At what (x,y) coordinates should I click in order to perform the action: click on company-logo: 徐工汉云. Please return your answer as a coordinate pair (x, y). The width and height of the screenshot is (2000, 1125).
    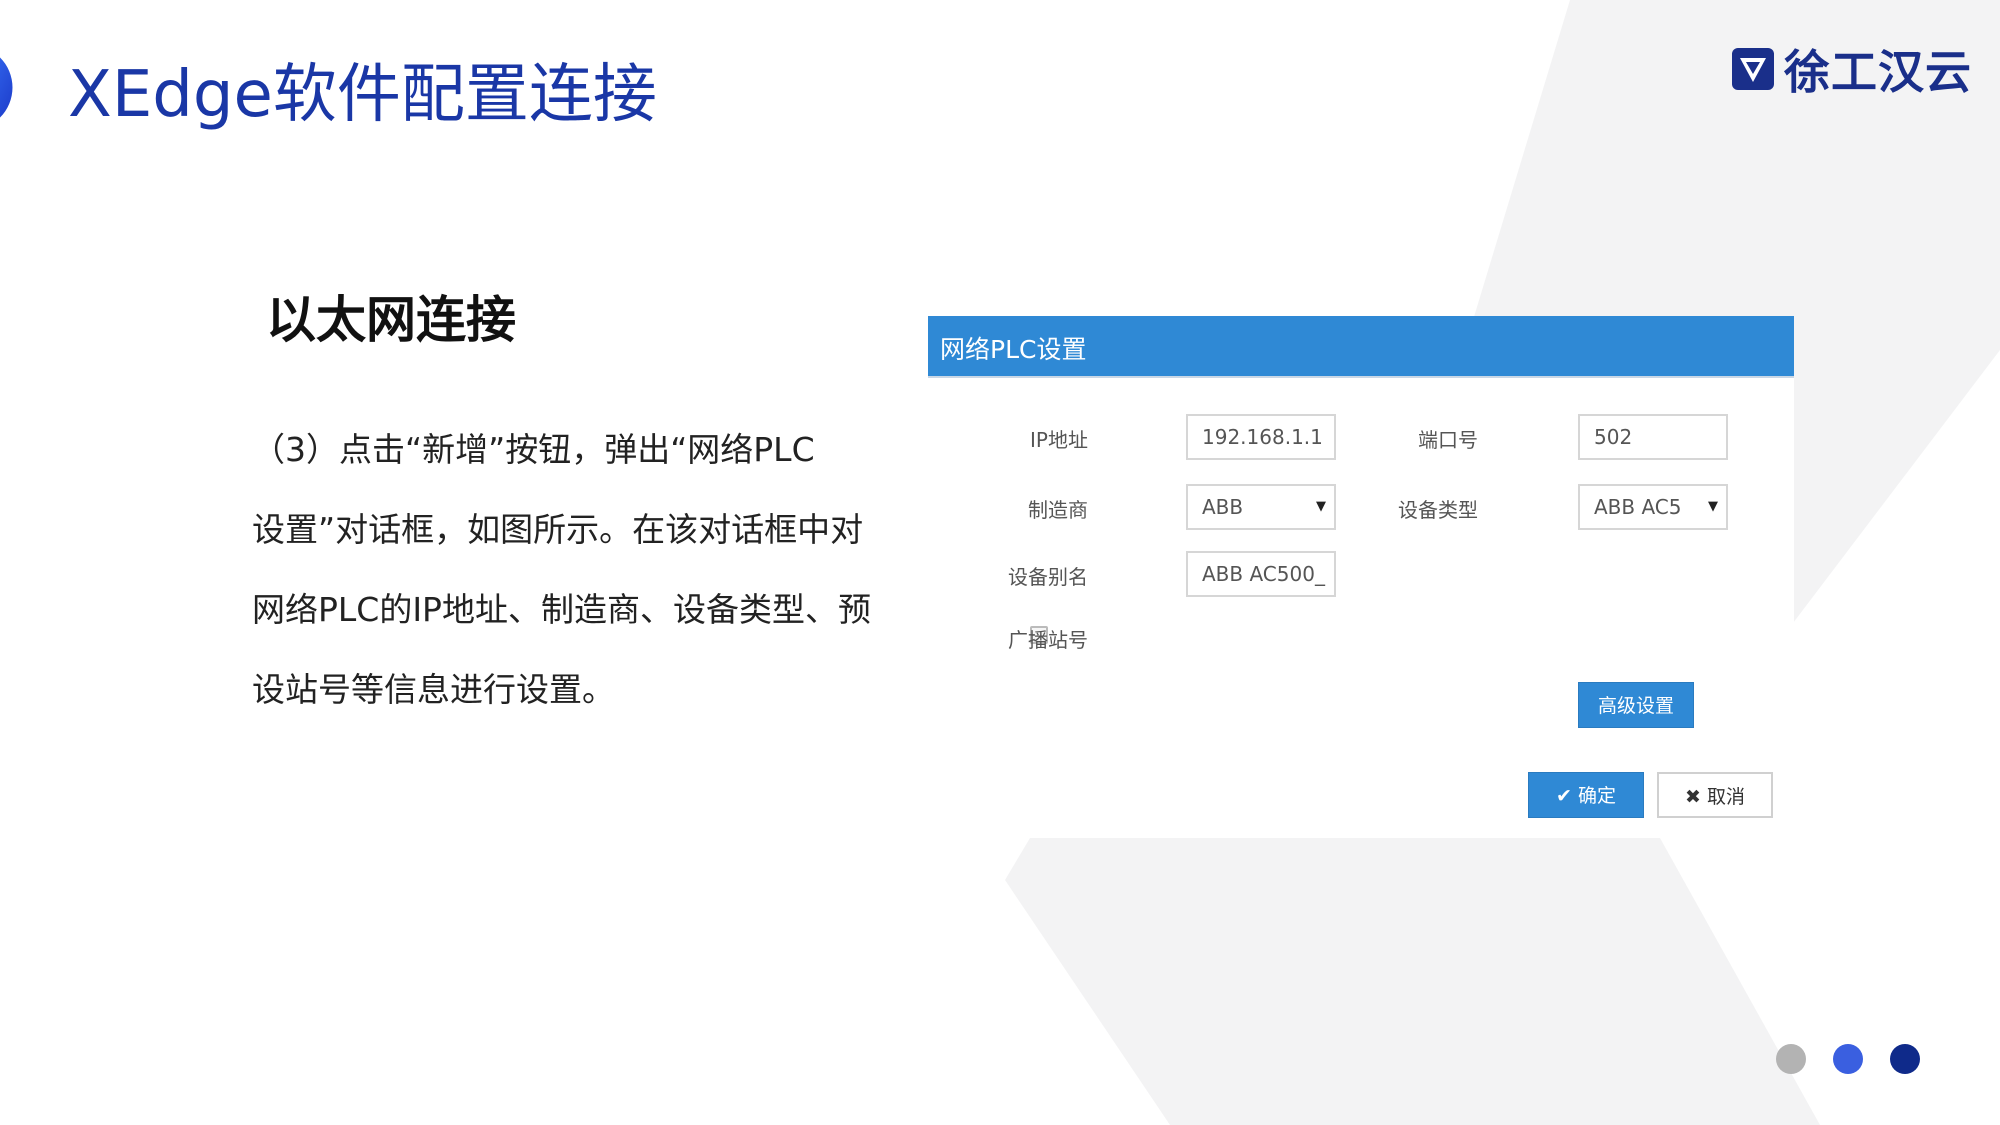
    Looking at the image, I should click on (1851, 69).